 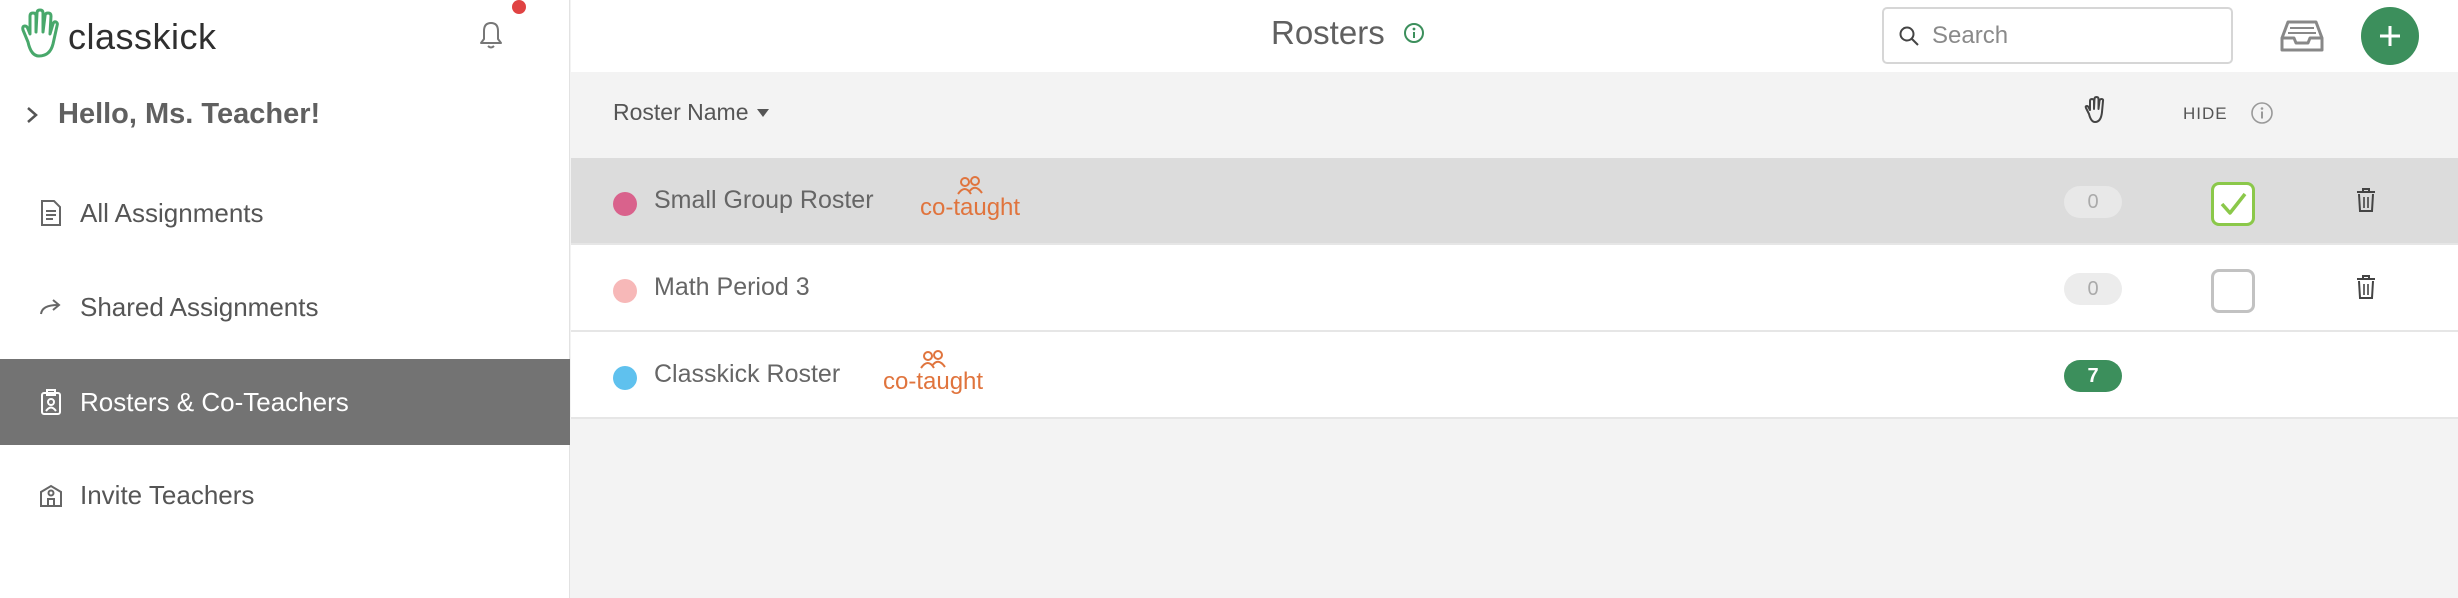 I want to click on table-row: Classkick Roster co-taught 7, so click(x=1514, y=375).